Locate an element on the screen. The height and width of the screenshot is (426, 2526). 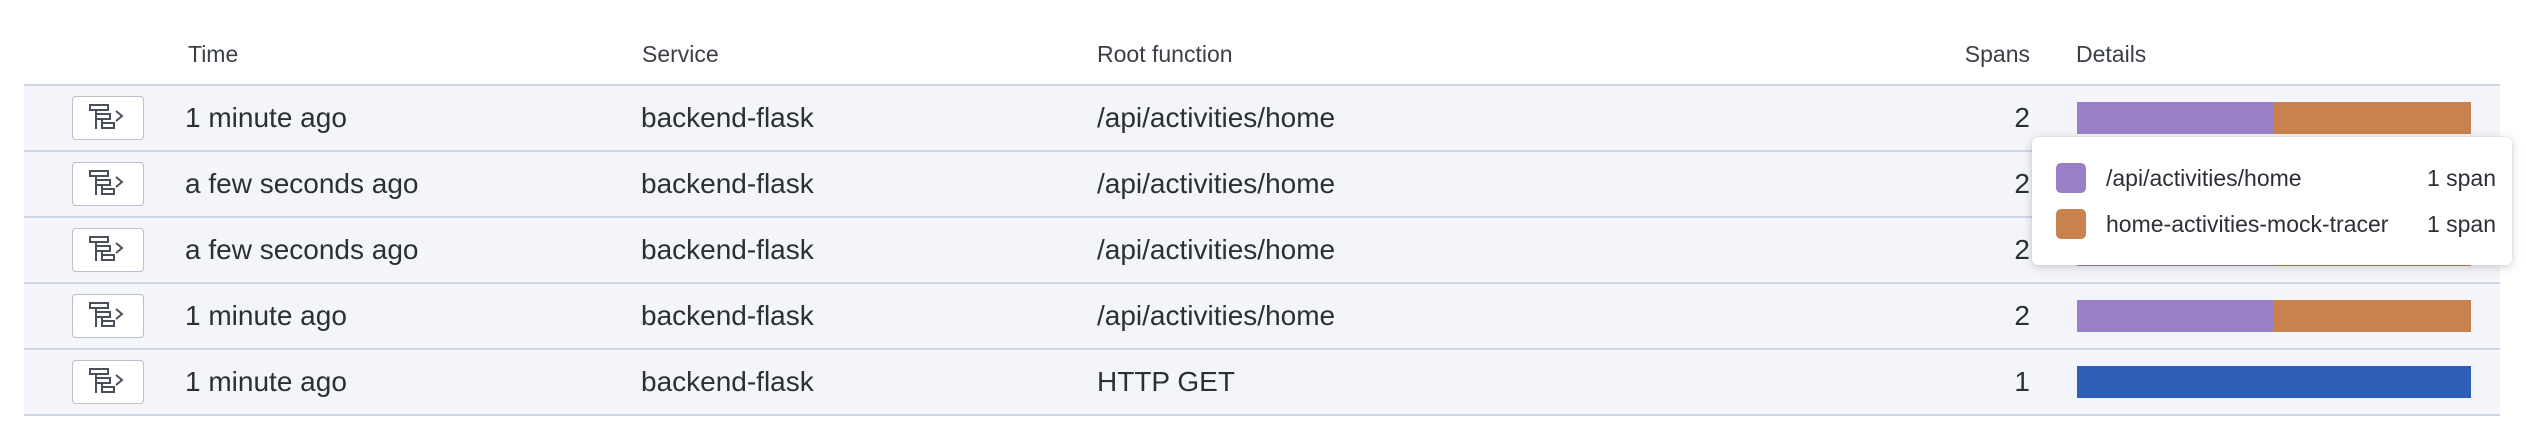
tooltip-item: /api/activities/home 1 span is located at coordinates (2276, 178).